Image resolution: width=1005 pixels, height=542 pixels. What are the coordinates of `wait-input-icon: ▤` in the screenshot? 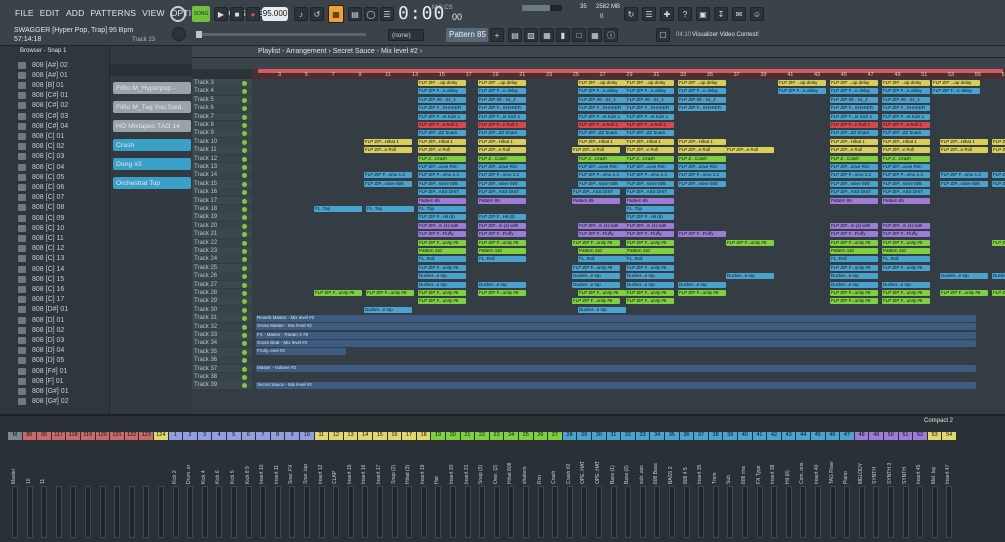 It's located at (355, 14).